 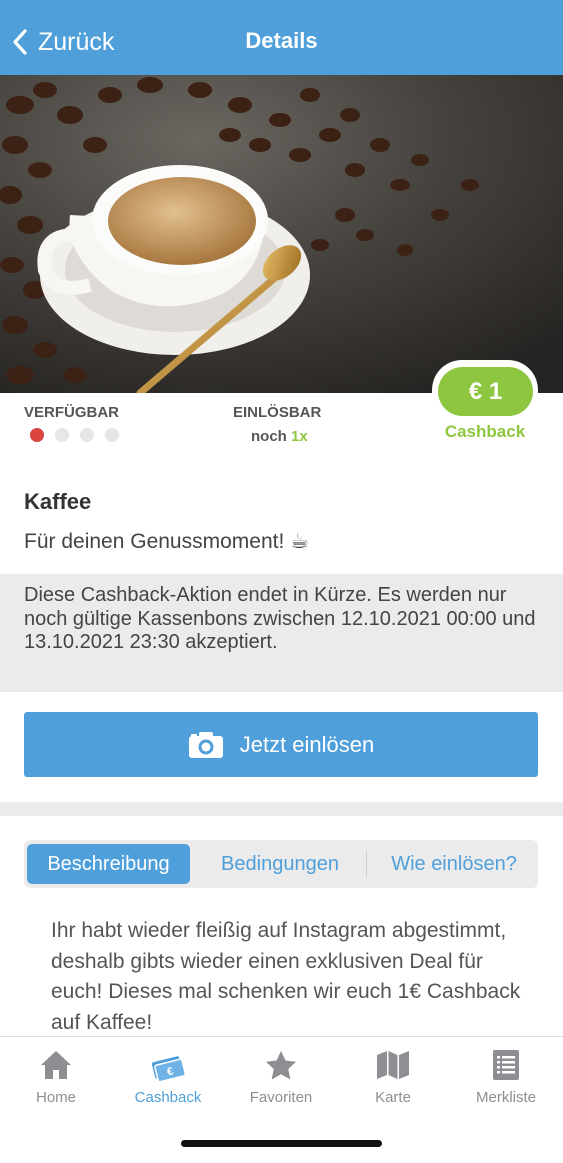 What do you see at coordinates (281, 1097) in the screenshot?
I see `tab-favoriten-label: Favoriten` at bounding box center [281, 1097].